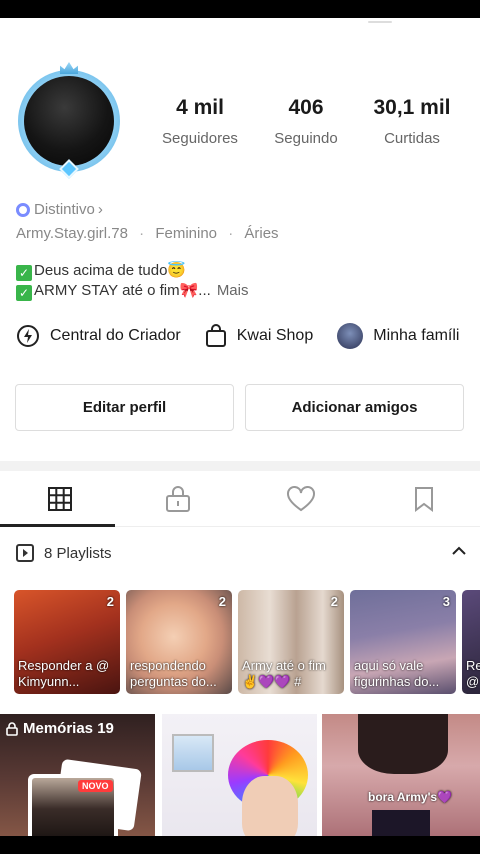 This screenshot has height=854, width=480. Describe the element at coordinates (240, 499) in the screenshot. I see `content-tabs` at that location.